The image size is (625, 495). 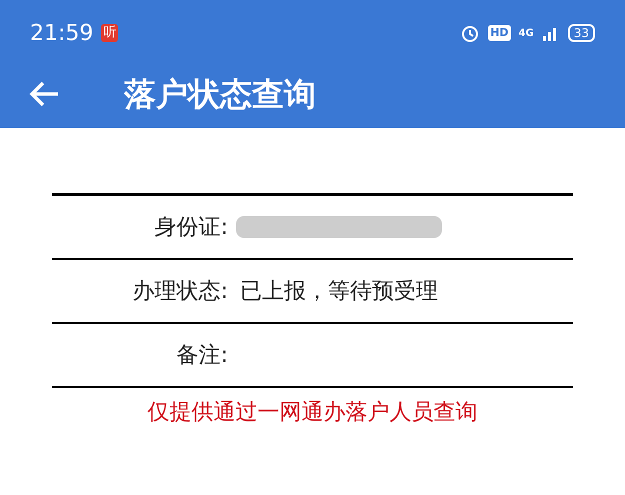 What do you see at coordinates (339, 292) in the screenshot?
I see `field-value: 已上报，等待预受理` at bounding box center [339, 292].